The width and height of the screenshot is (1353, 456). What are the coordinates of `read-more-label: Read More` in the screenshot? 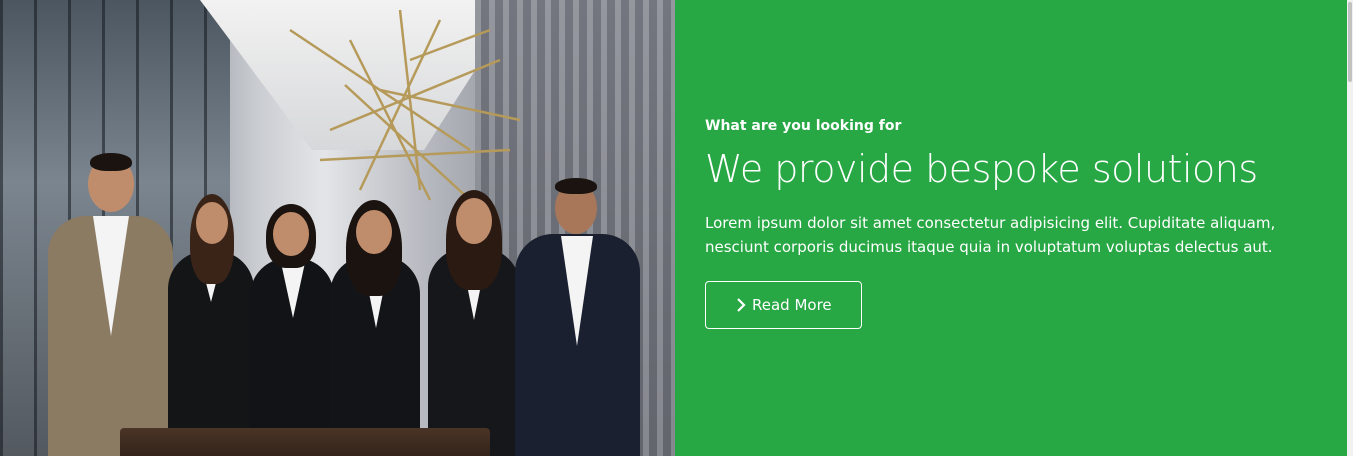 It's located at (792, 305).